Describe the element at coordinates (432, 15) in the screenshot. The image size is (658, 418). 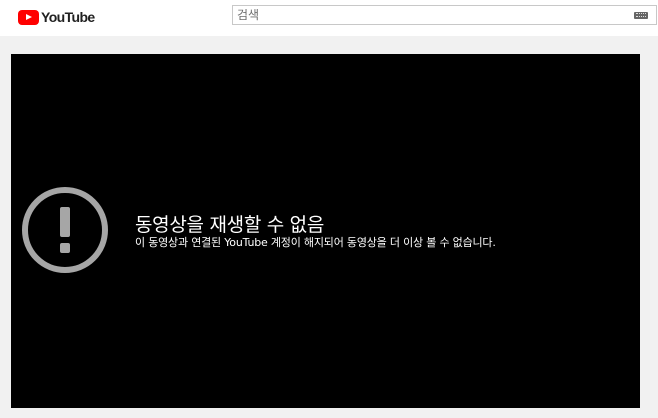
I see `search-input` at that location.